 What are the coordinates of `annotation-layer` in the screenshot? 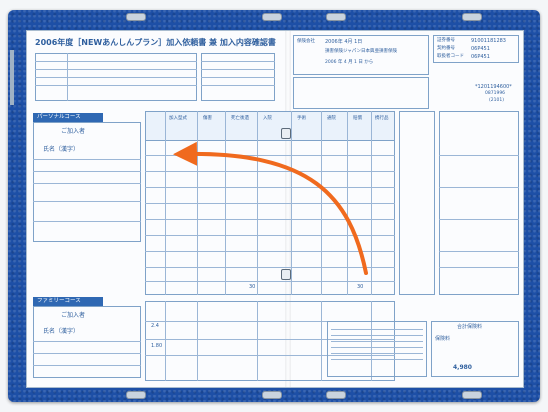 It's located at (270, 208).